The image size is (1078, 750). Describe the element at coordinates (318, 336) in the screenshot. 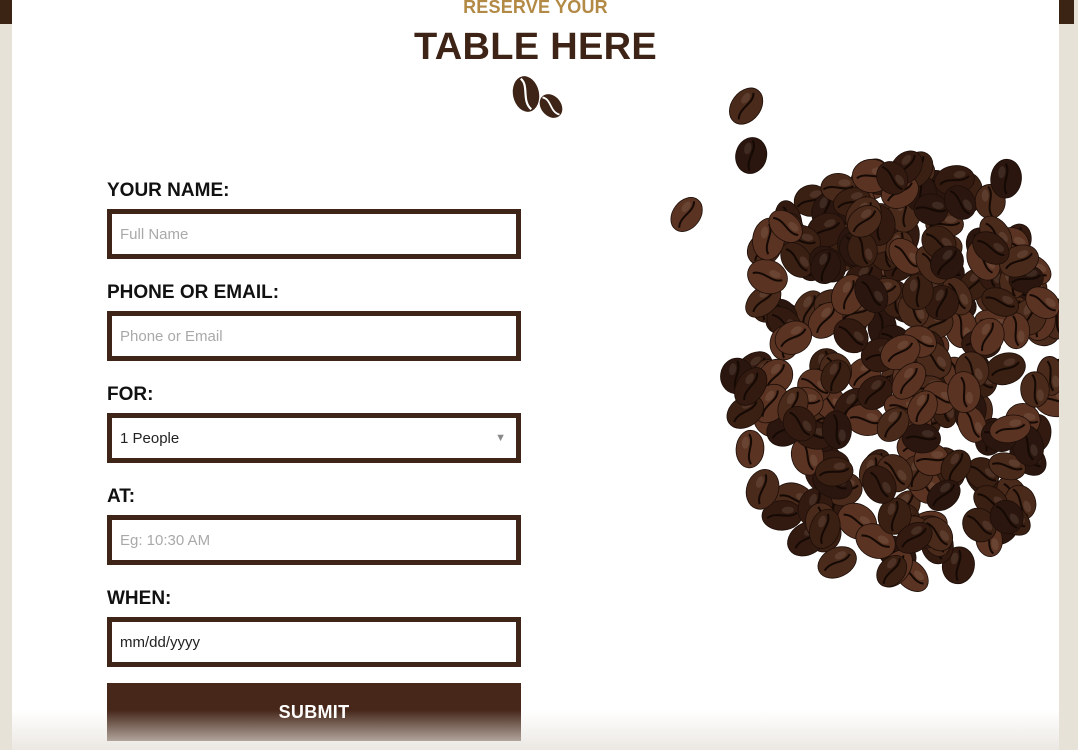

I see `contact-field` at that location.